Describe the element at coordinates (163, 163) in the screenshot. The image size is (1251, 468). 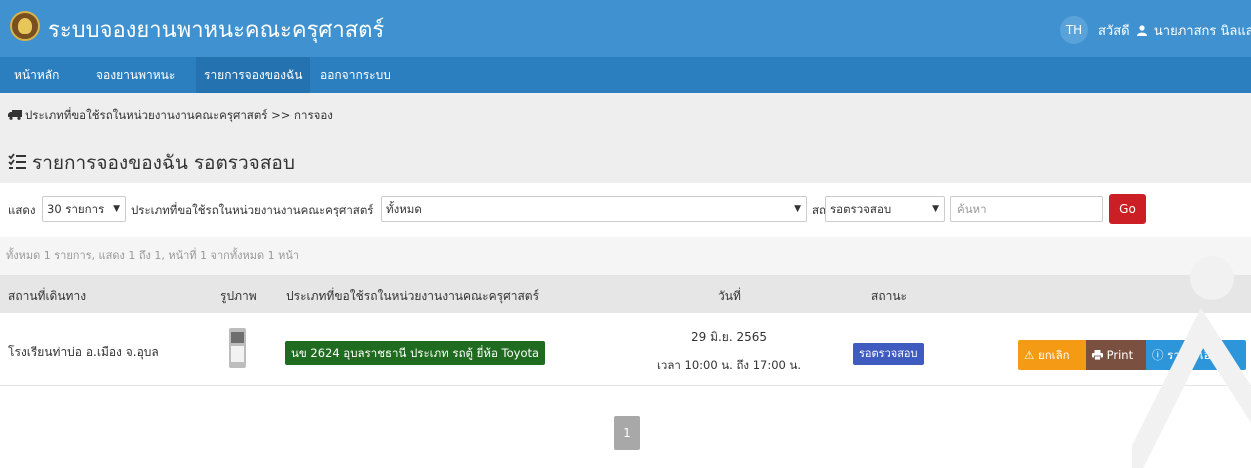
I see `page-title-text: รายการจองของฉัน รอตรวจสอบ` at that location.